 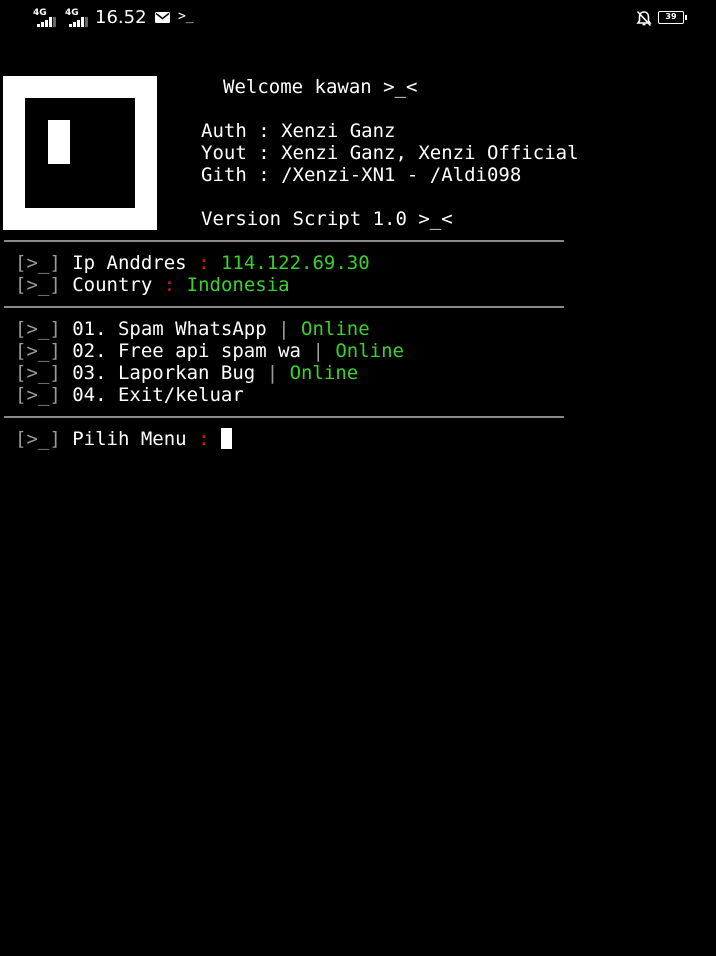 I want to click on menu-item-label: 03. Laporkan Bug, so click(x=164, y=373).